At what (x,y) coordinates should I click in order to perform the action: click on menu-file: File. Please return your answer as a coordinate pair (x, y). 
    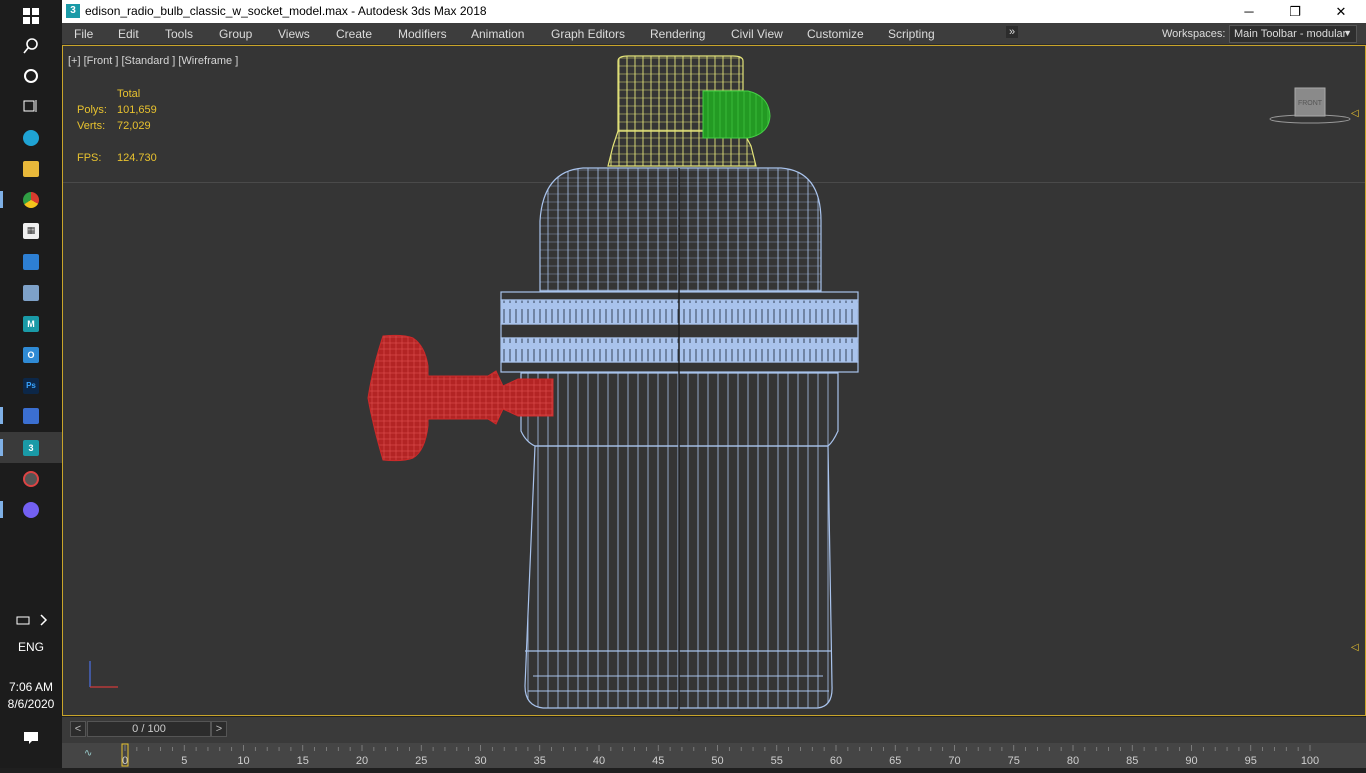
    Looking at the image, I should click on (83, 34).